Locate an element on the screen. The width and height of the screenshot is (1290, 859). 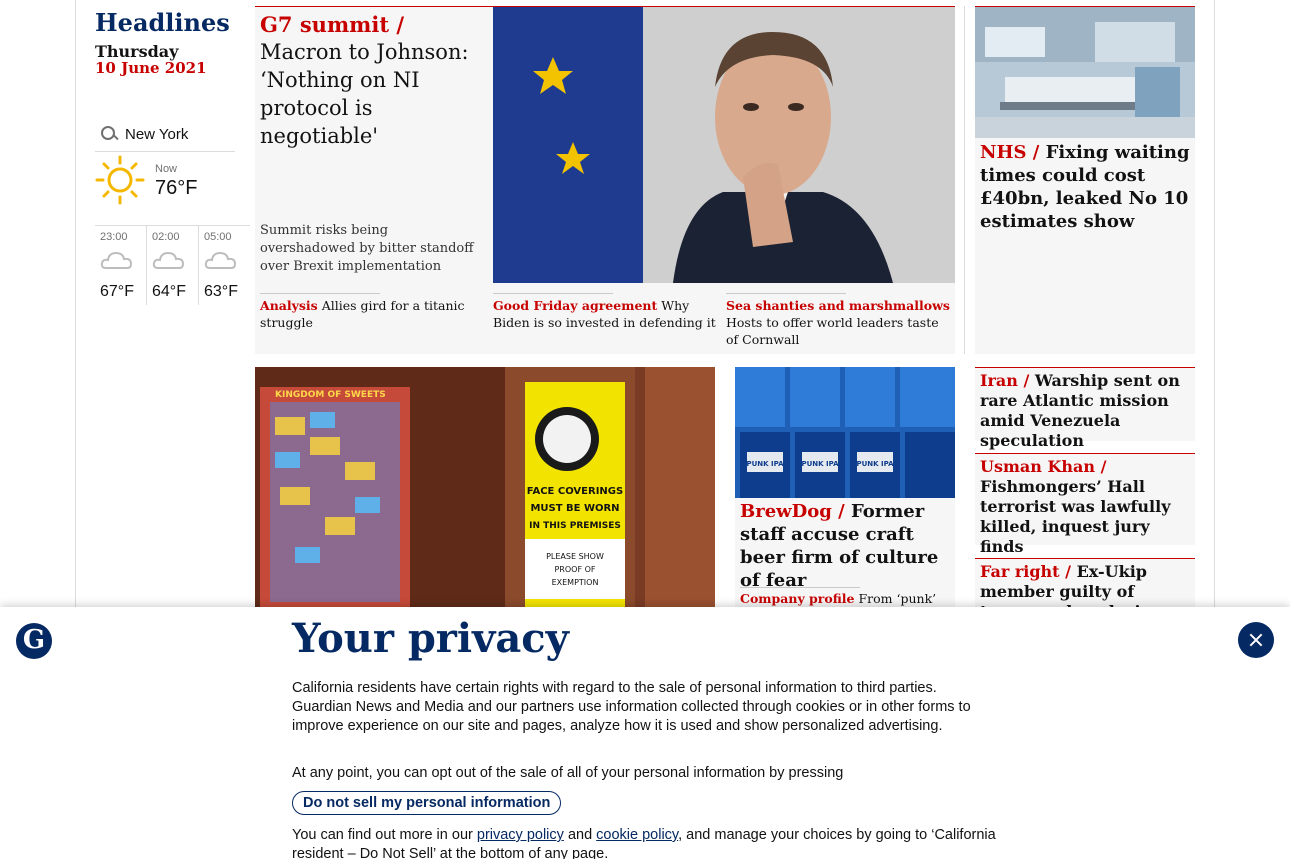
forecast-time: 23:00 is located at coordinates (114, 237).